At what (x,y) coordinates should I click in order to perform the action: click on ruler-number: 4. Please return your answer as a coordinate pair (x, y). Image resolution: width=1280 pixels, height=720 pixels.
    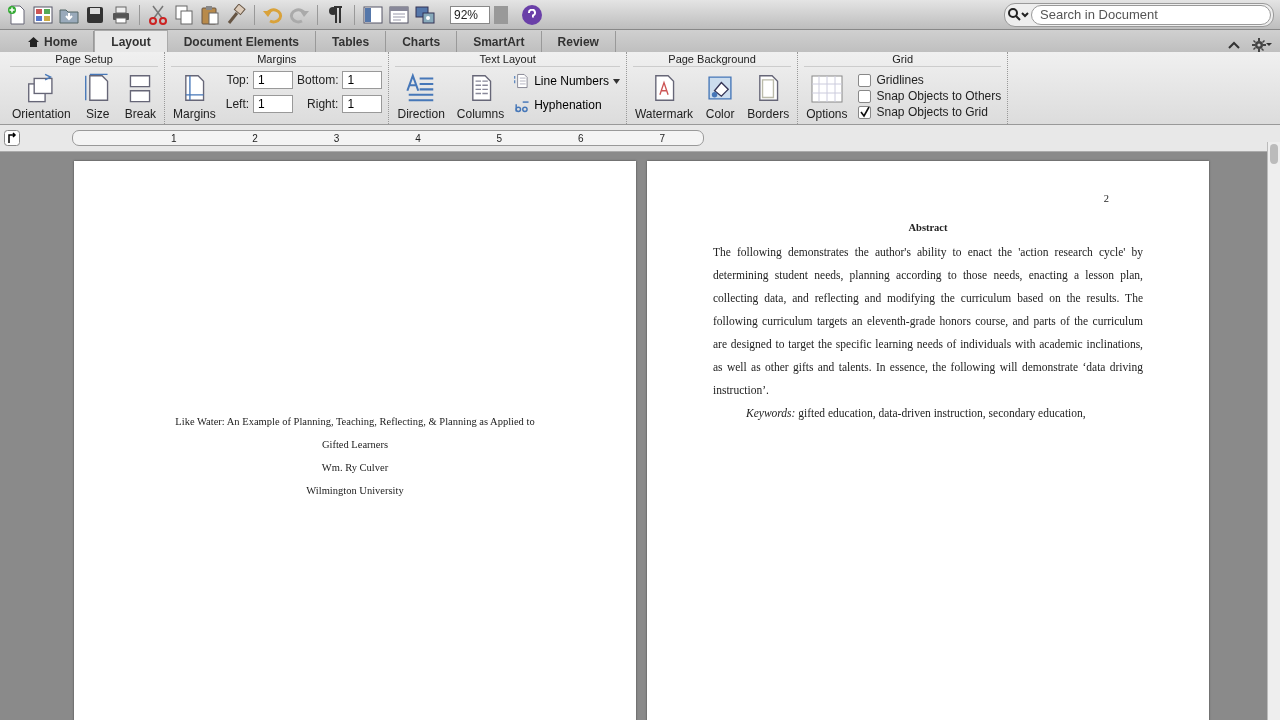
    Looking at the image, I should click on (418, 138).